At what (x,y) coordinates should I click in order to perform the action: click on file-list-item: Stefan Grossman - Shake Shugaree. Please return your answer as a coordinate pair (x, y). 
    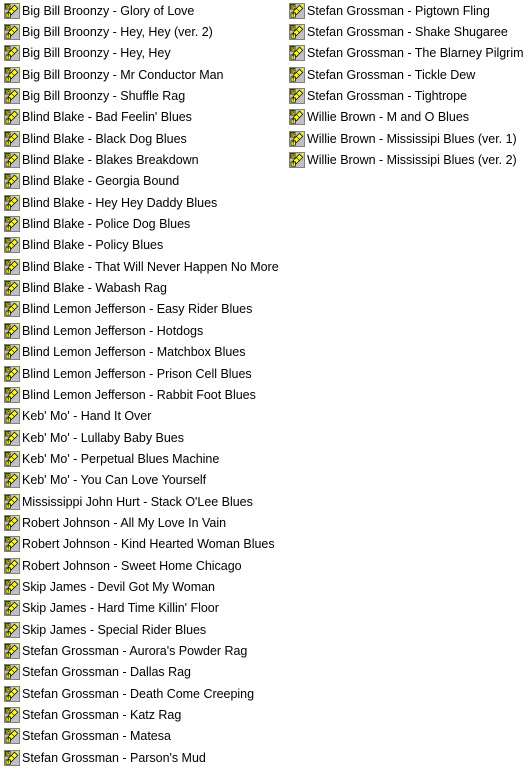
    Looking at the image, I should click on (406, 31).